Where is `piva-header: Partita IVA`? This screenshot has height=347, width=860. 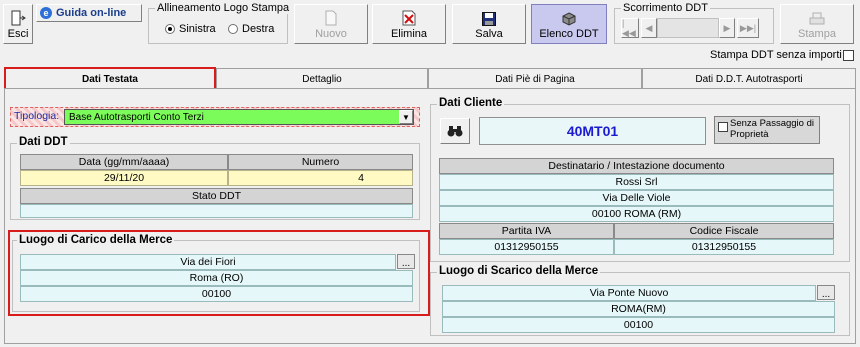 piva-header: Partita IVA is located at coordinates (526, 231).